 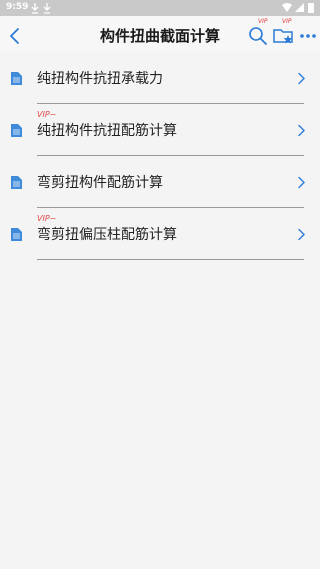 I want to click on more-icon, so click(x=308, y=36).